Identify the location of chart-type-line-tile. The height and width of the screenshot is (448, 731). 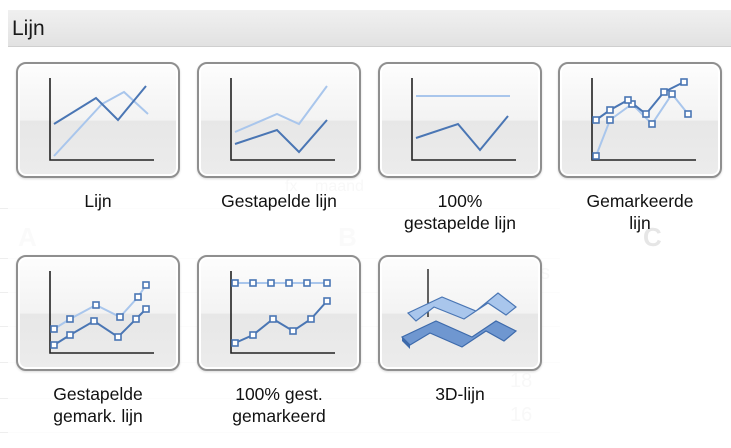
(98, 120).